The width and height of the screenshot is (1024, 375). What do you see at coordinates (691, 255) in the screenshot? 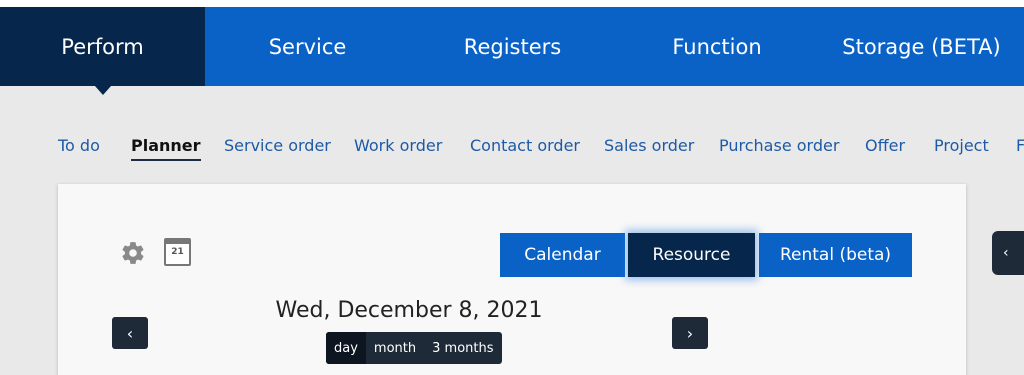
I see `view-resource-button: Resource` at bounding box center [691, 255].